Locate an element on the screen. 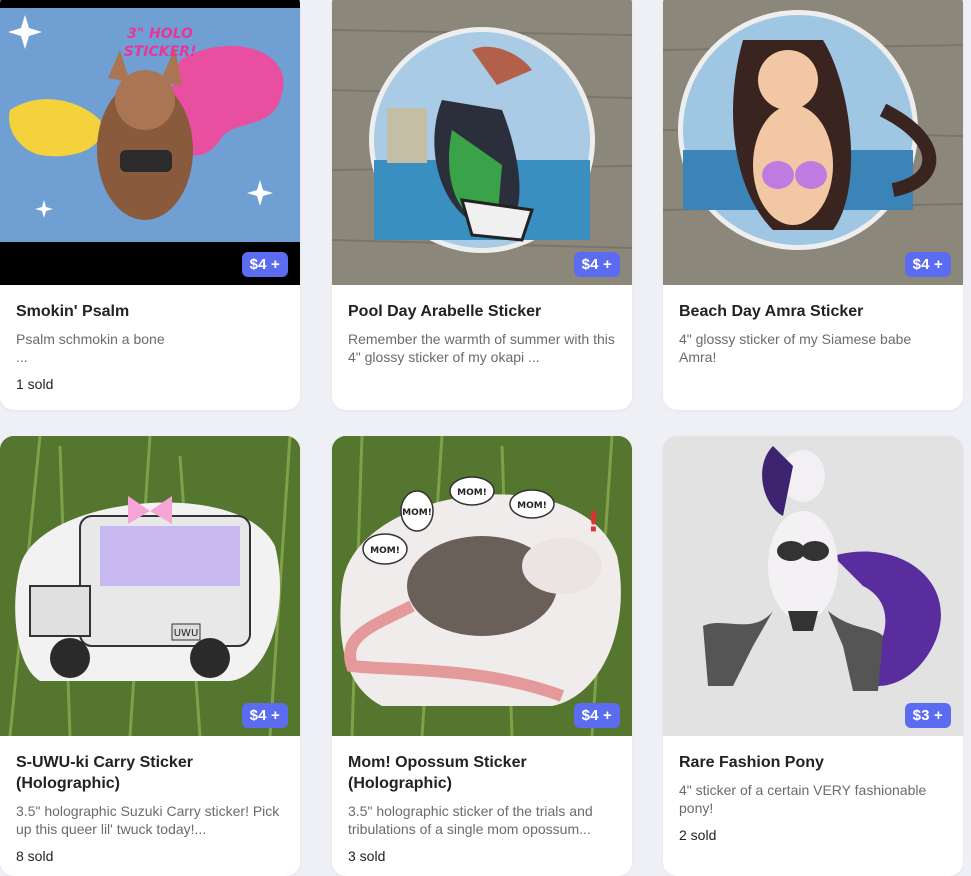 The width and height of the screenshot is (971, 876). product-title: Mom! Opossum Sticker (Holographic) is located at coordinates (482, 773).